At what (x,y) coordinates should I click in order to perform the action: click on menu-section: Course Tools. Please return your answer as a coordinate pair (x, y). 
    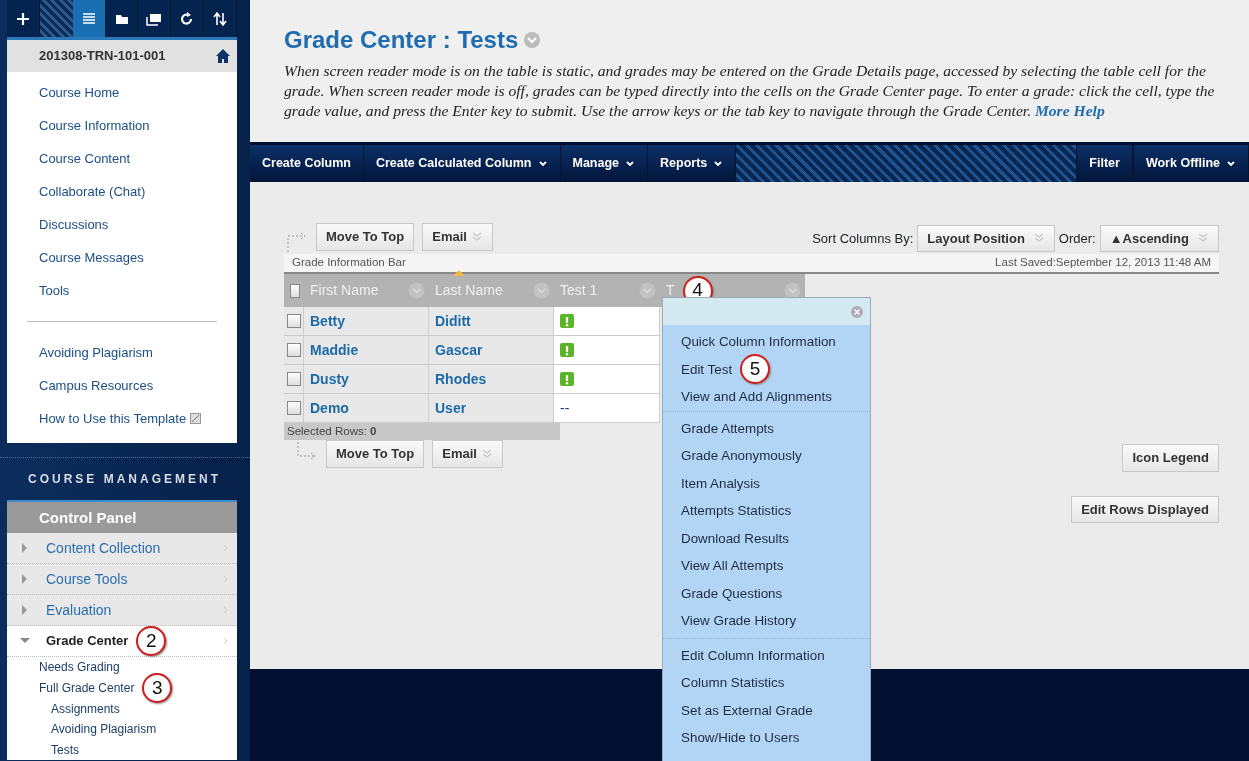
    Looking at the image, I should click on (122, 579).